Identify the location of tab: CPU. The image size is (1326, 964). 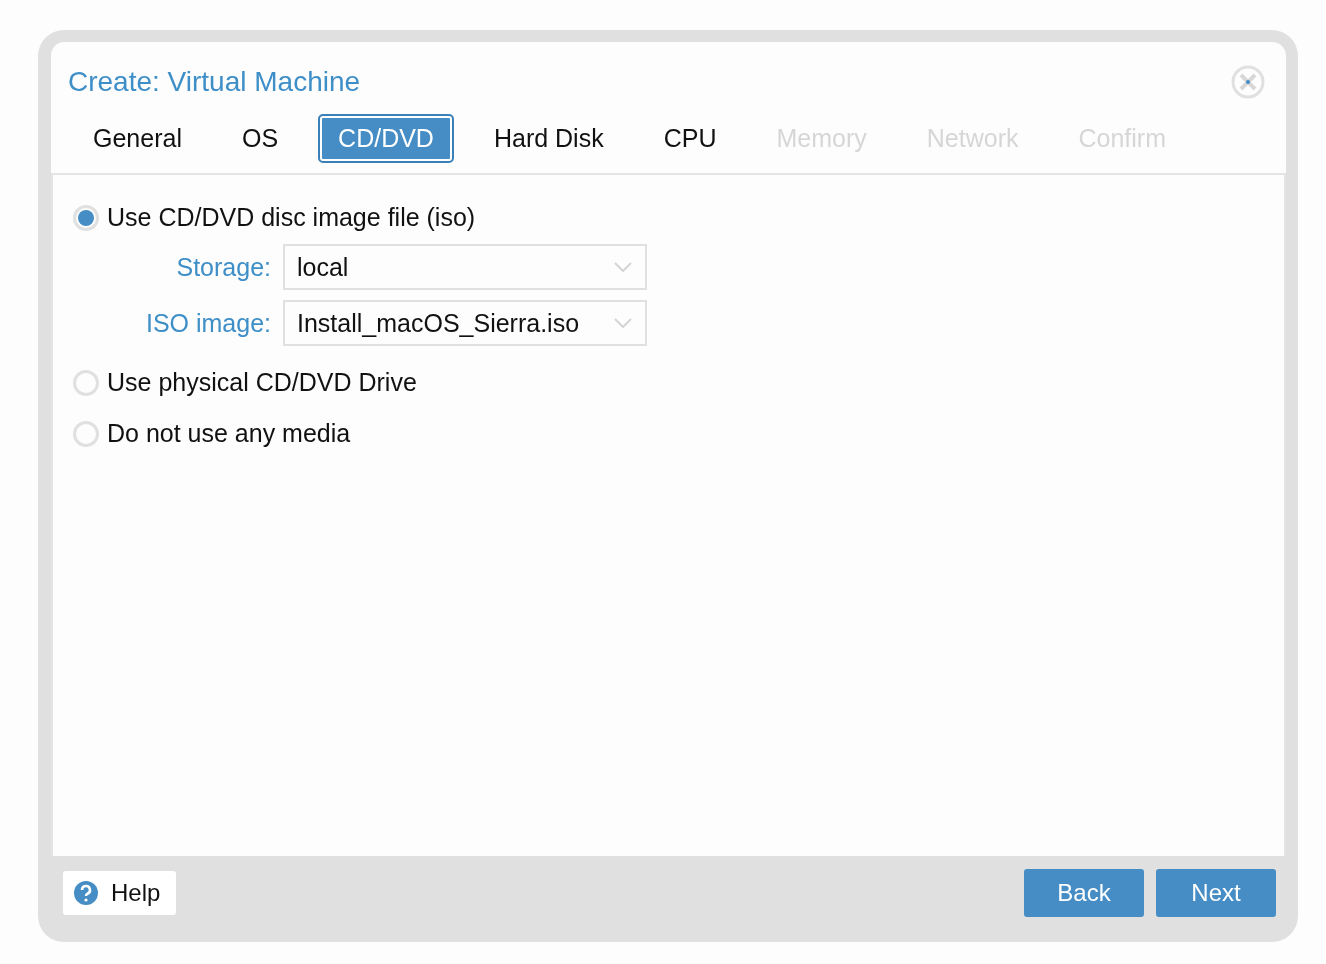
(690, 138).